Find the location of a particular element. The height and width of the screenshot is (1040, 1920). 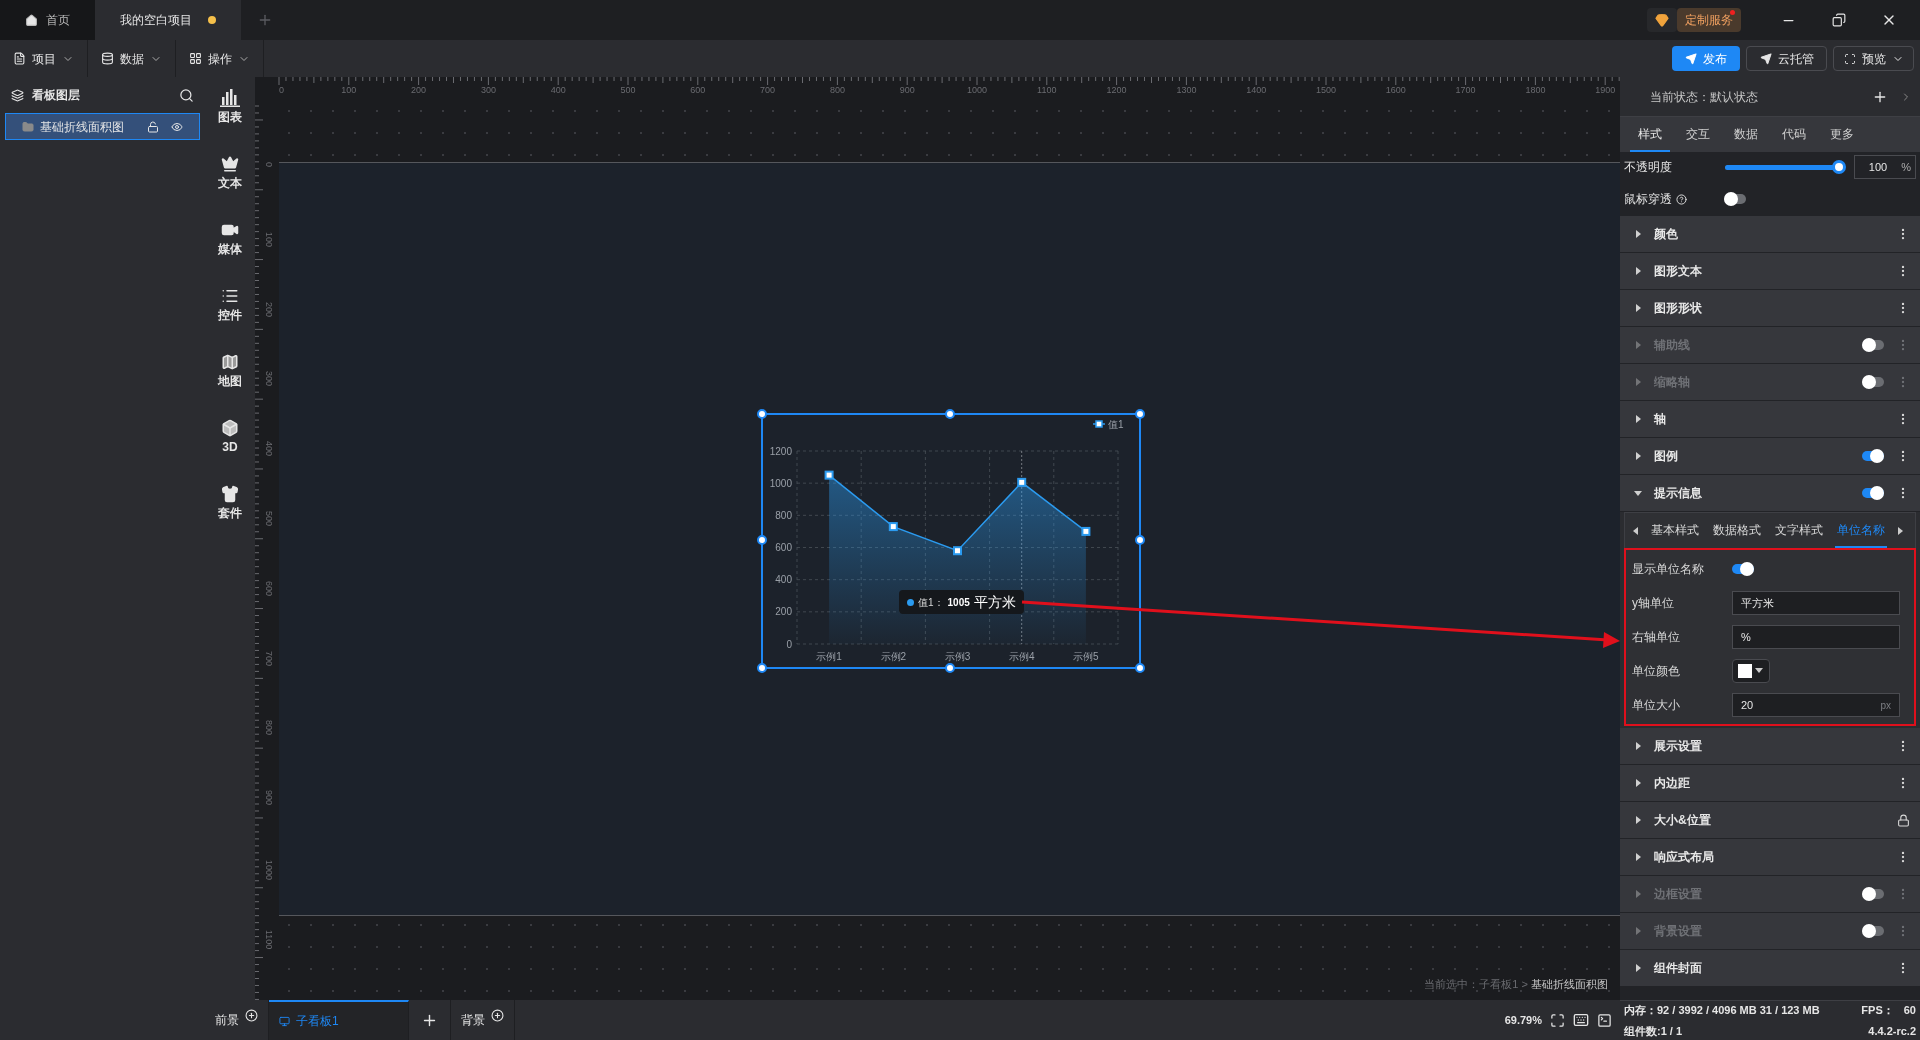

y-tick-label: 200 is located at coordinates (783, 612).